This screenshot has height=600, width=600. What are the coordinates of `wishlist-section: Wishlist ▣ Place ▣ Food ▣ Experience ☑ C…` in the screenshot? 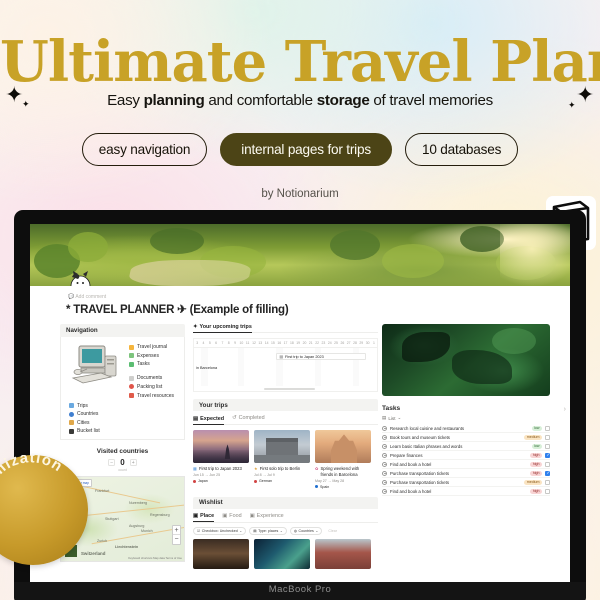 It's located at (285, 532).